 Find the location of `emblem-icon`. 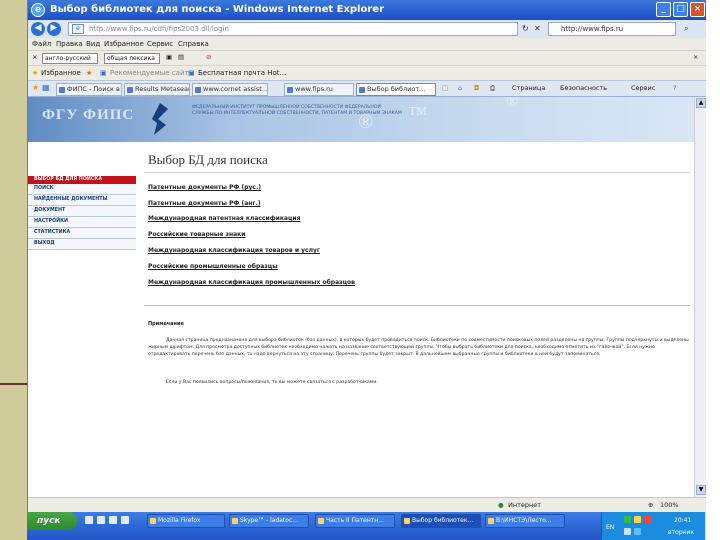

emblem-icon is located at coordinates (160, 119).